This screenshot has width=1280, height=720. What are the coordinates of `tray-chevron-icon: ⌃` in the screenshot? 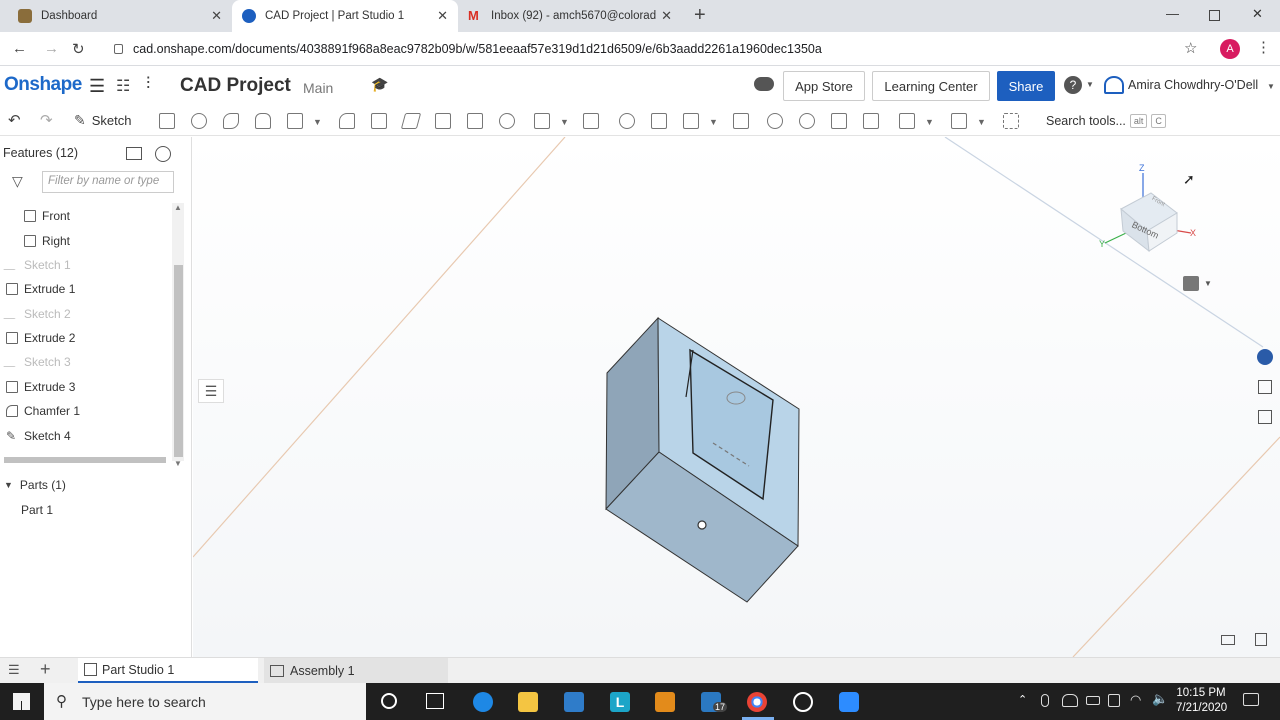 It's located at (1022, 699).